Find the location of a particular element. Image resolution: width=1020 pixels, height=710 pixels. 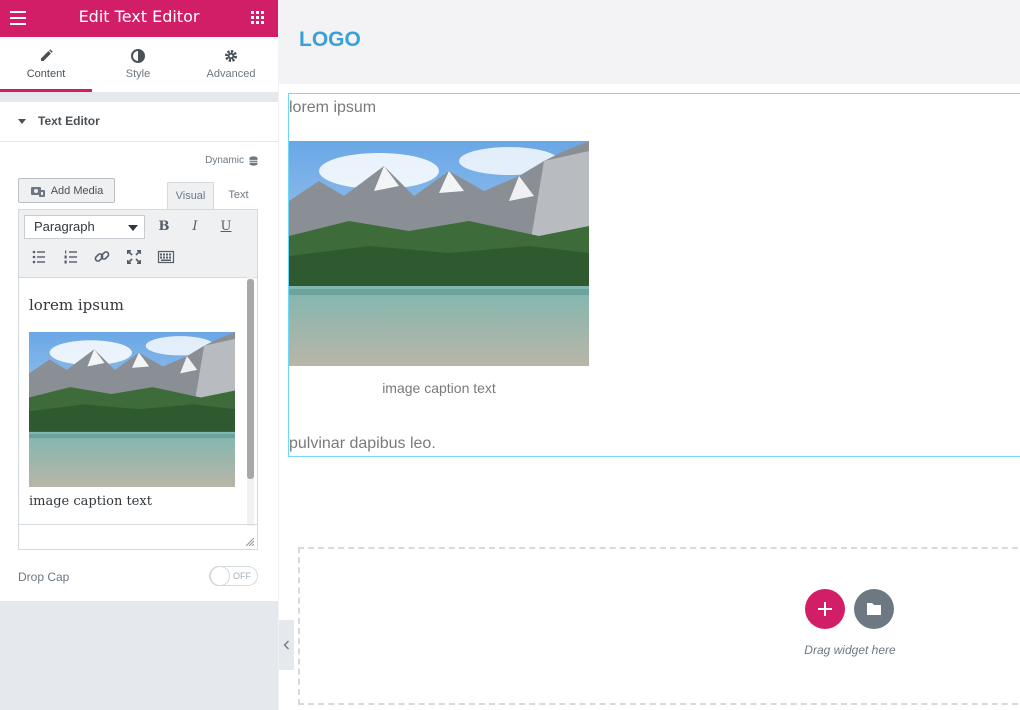

drop-cap-label: Drop Cap is located at coordinates (44, 577).